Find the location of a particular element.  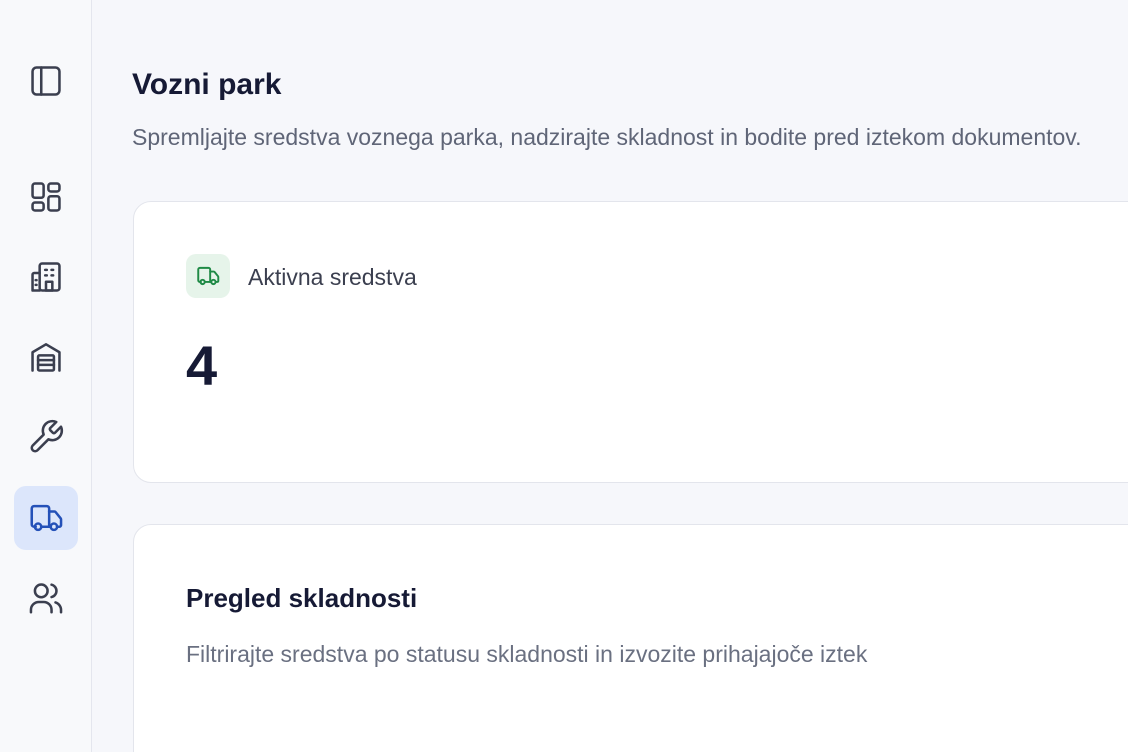

sidebar-item-maintenance is located at coordinates (46, 437).